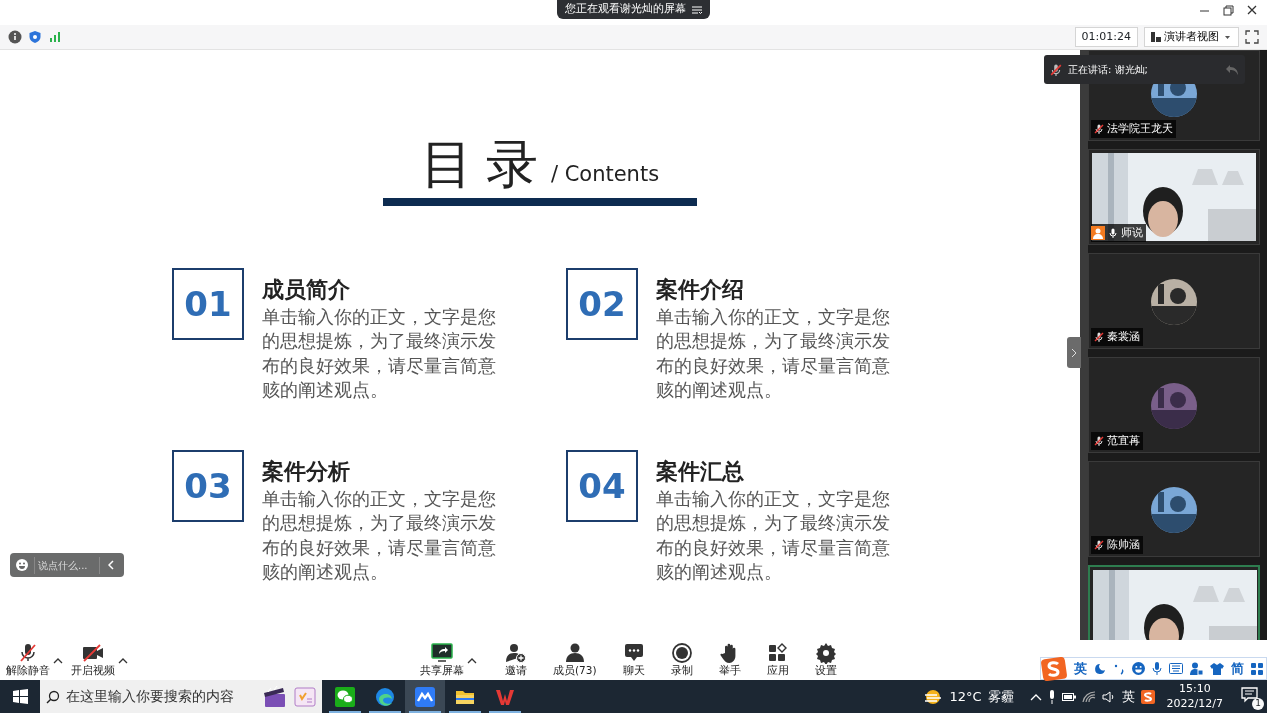  I want to click on muted-mic-icon, so click(1056, 69).